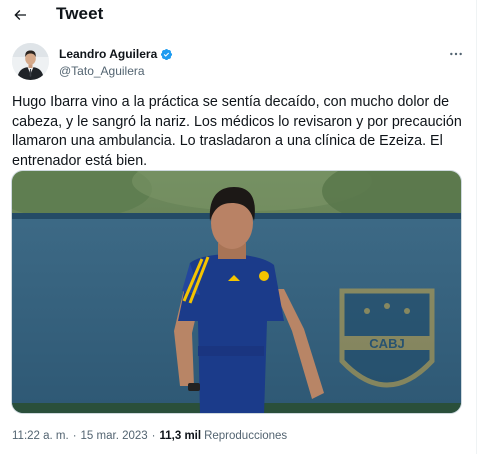 Image resolution: width=486 pixels, height=454 pixels. What do you see at coordinates (246, 436) in the screenshot?
I see `views-label: Reproducciones` at bounding box center [246, 436].